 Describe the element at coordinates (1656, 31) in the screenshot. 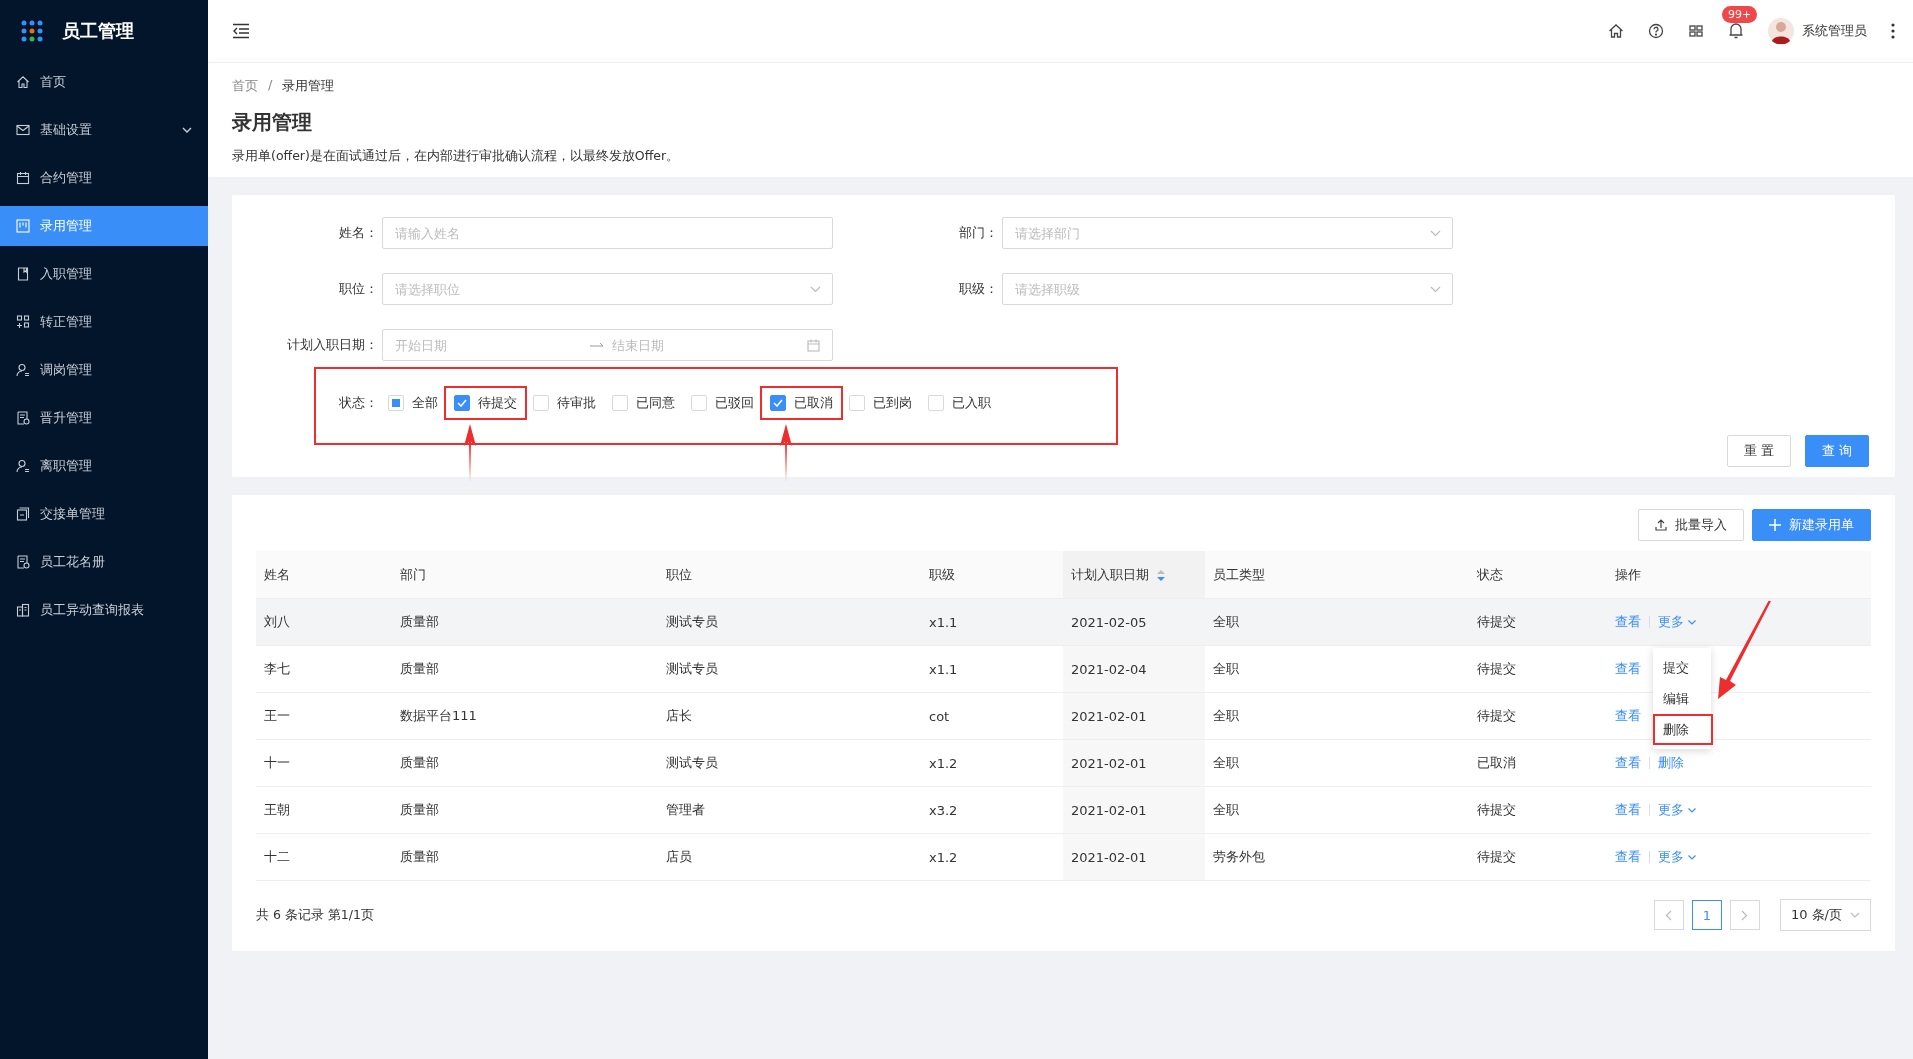

I see `help-icon` at that location.